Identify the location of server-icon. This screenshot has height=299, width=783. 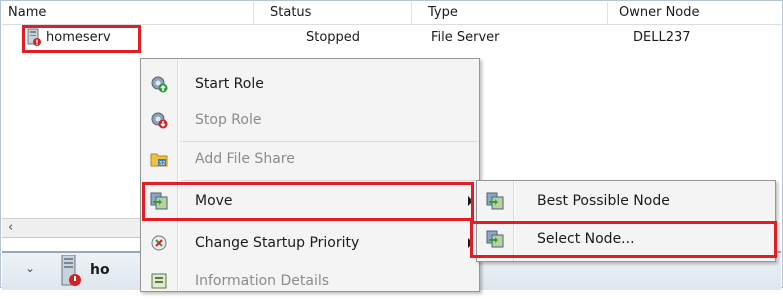
(71, 270).